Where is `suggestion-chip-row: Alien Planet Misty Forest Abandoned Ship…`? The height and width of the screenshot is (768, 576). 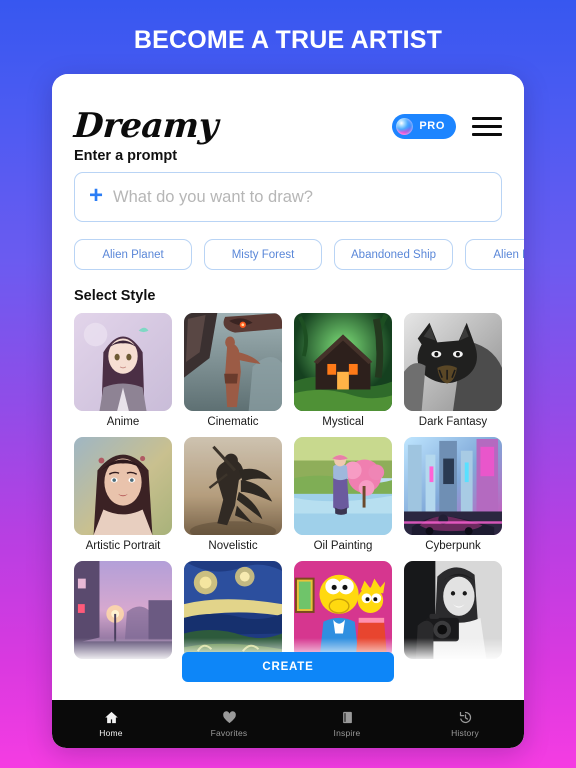 suggestion-chip-row: Alien Planet Misty Forest Abandoned Ship… is located at coordinates (288, 254).